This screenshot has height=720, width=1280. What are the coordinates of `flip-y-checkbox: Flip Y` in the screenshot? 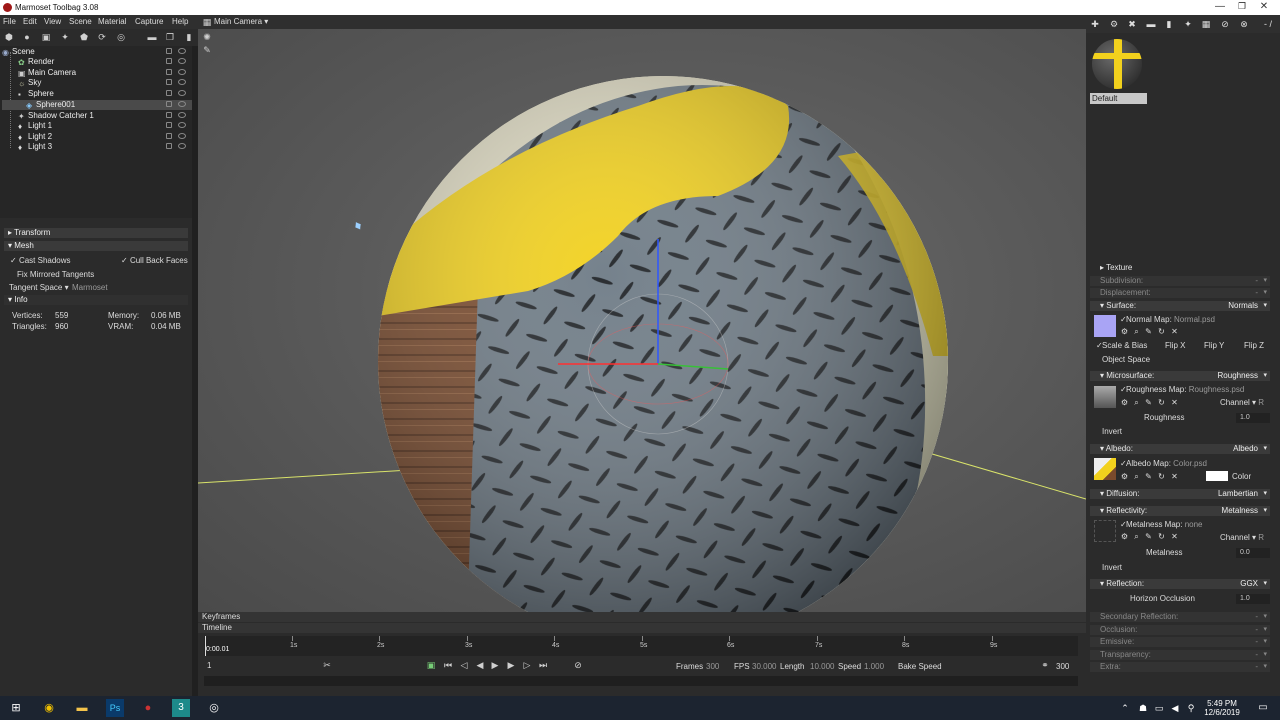 It's located at (1214, 345).